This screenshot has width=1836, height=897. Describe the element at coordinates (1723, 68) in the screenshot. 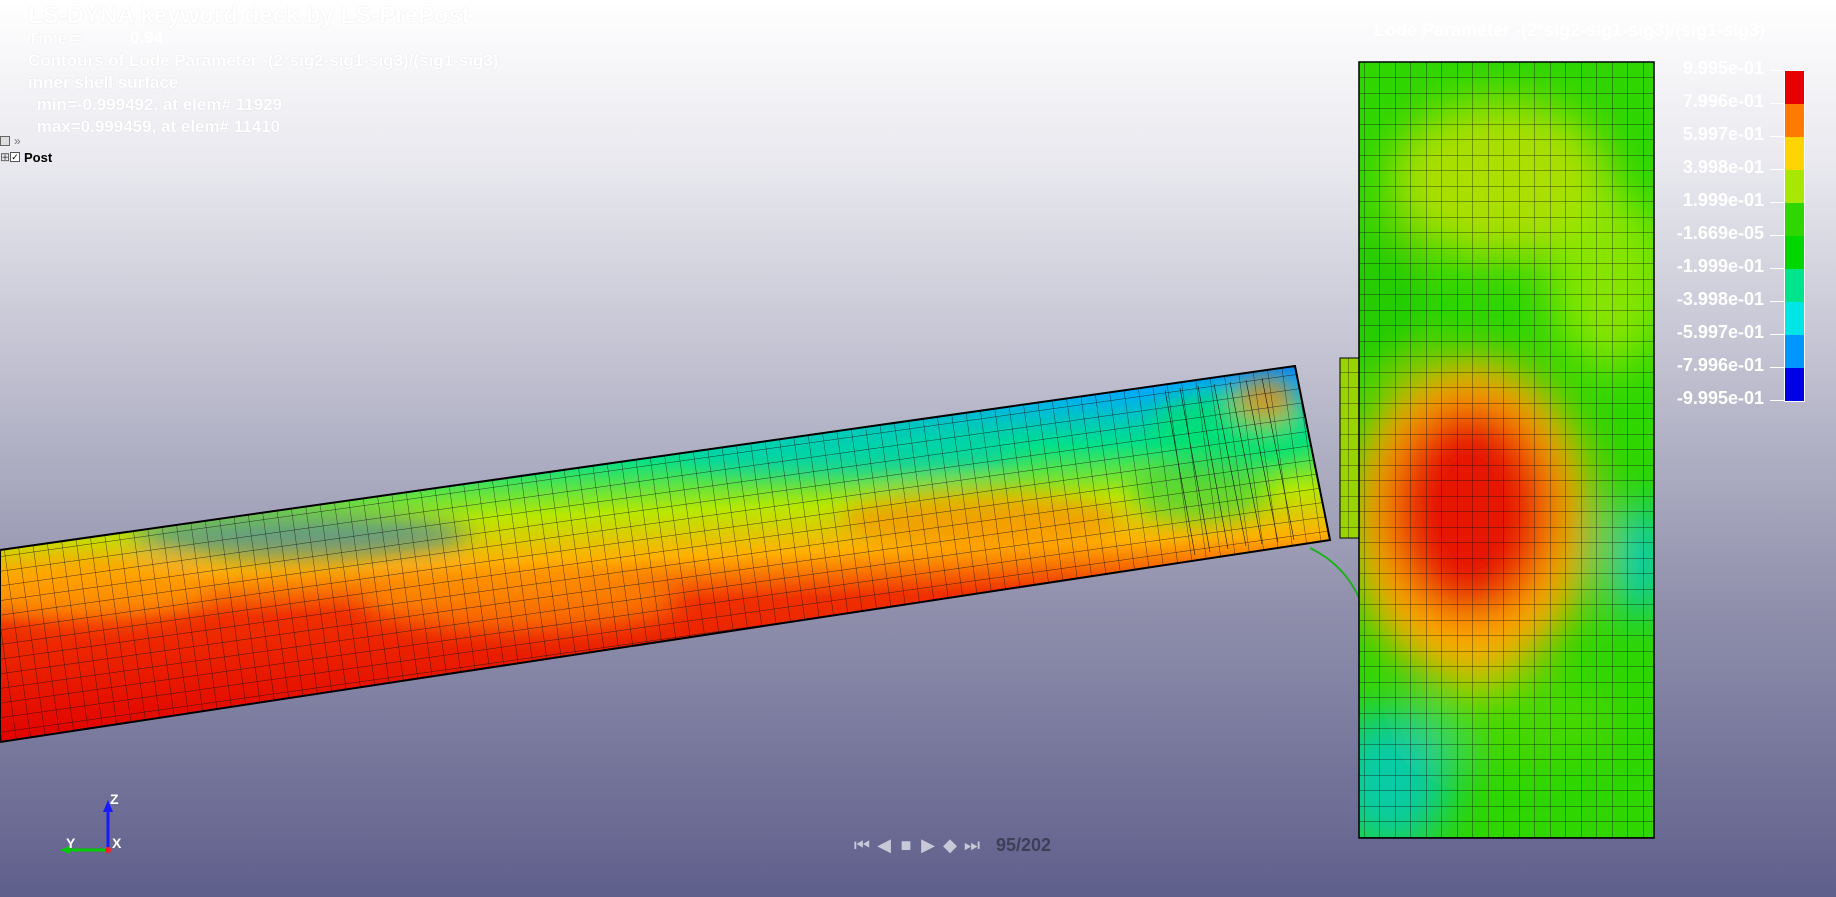

I see `legend-label: 9.995e-01` at that location.